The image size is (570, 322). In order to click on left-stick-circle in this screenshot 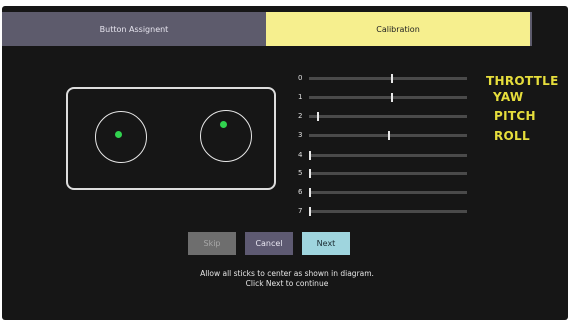, I will do `click(121, 137)`.